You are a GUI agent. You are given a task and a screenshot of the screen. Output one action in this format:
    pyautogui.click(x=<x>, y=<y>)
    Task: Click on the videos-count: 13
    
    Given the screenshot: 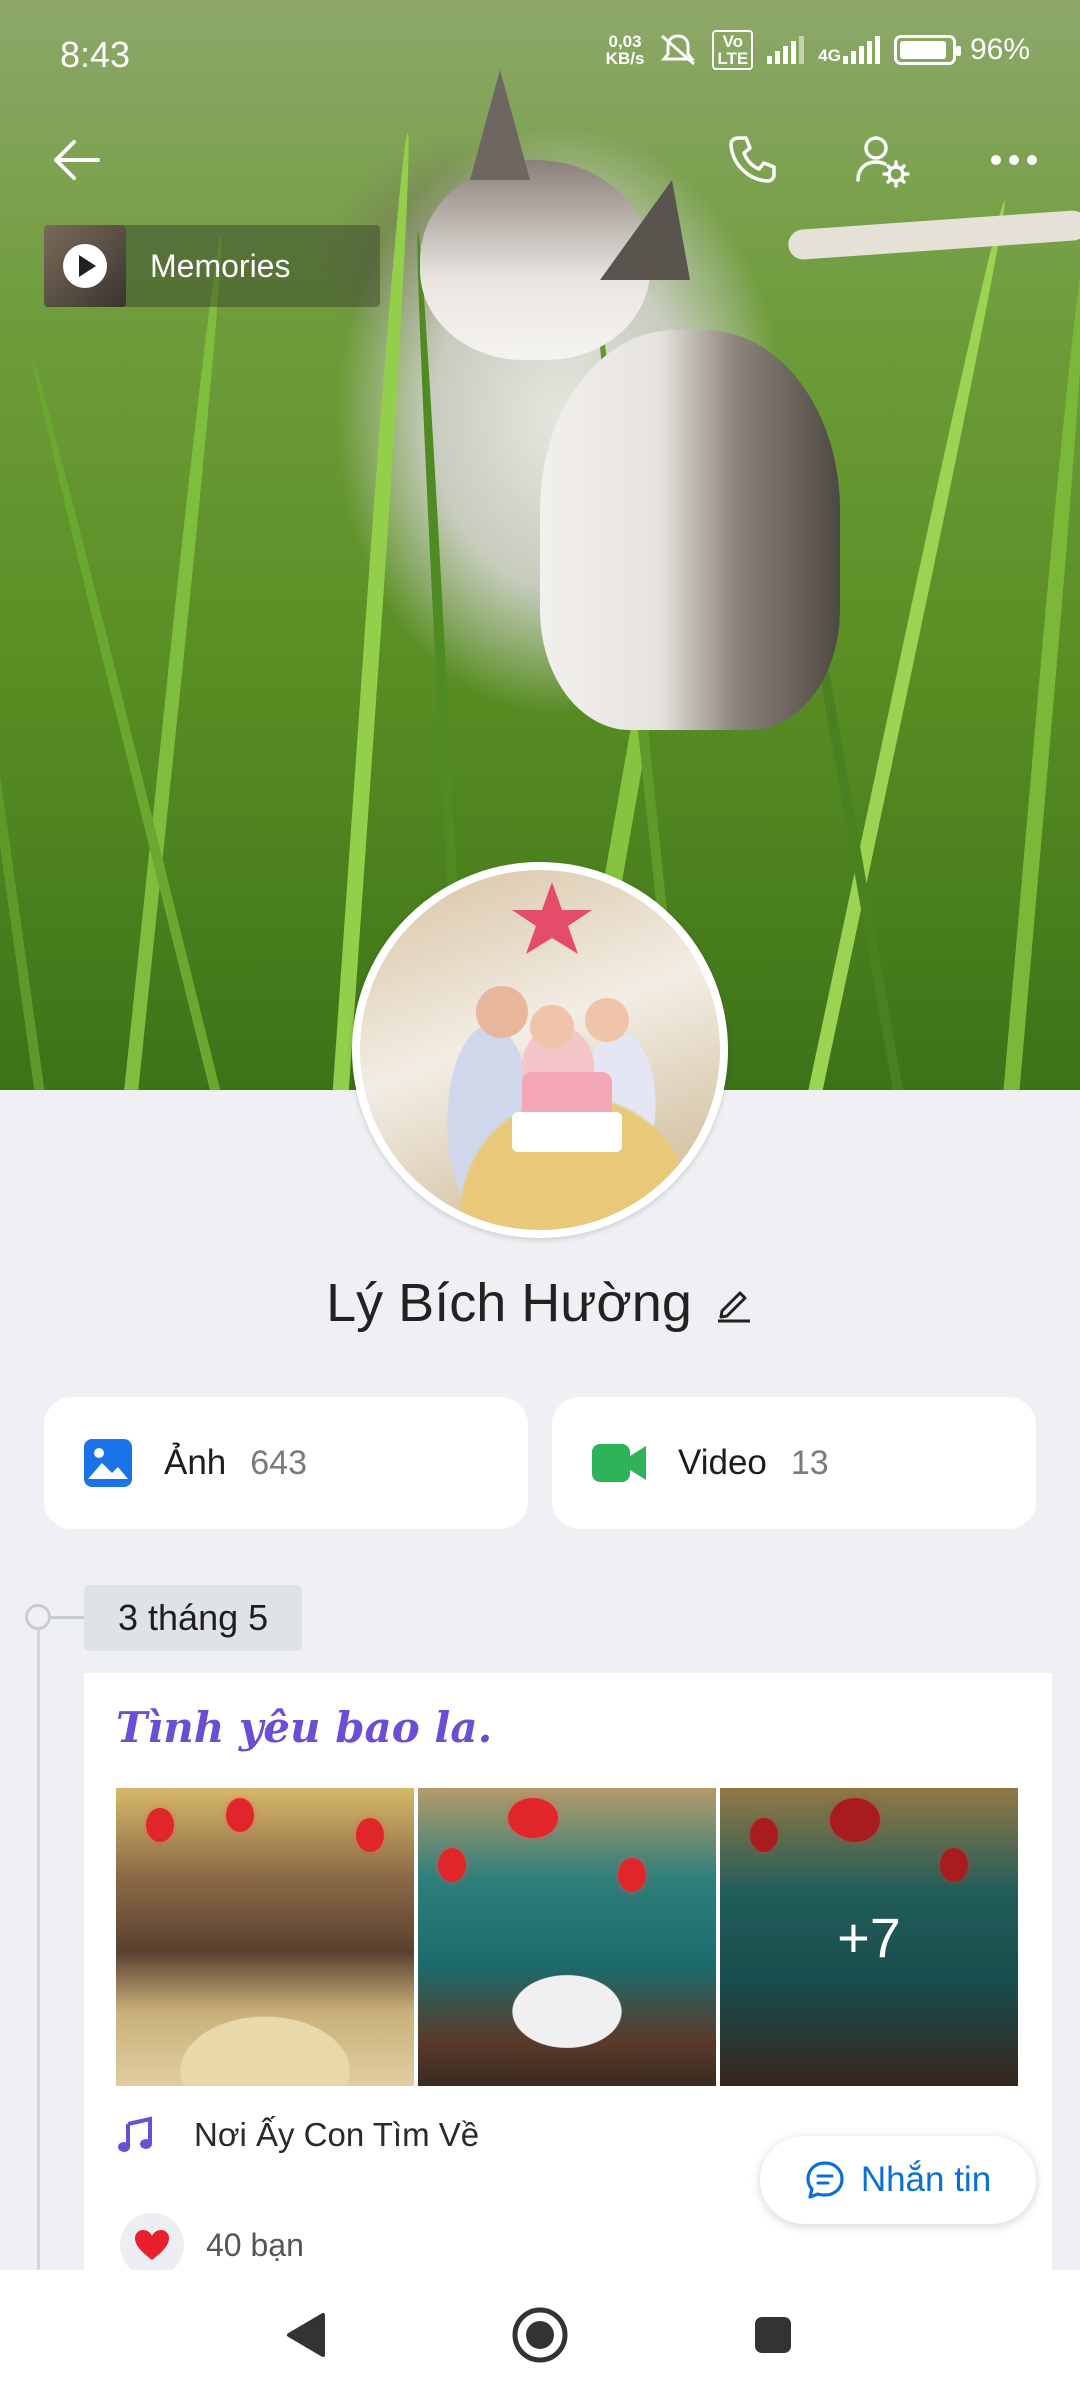 What is the action you would take?
    pyautogui.click(x=809, y=1462)
    